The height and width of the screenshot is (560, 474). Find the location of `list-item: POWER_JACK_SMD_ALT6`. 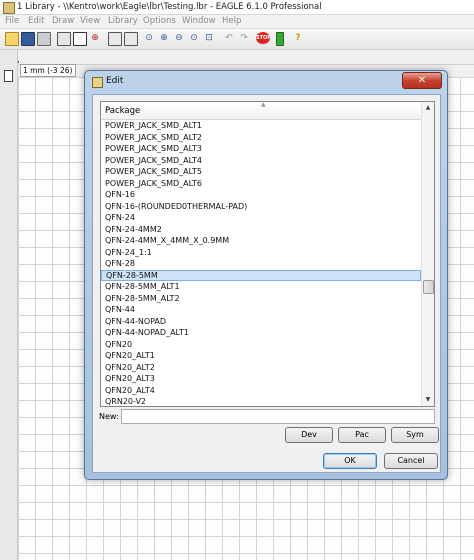

list-item: POWER_JACK_SMD_ALT6 is located at coordinates (261, 184).